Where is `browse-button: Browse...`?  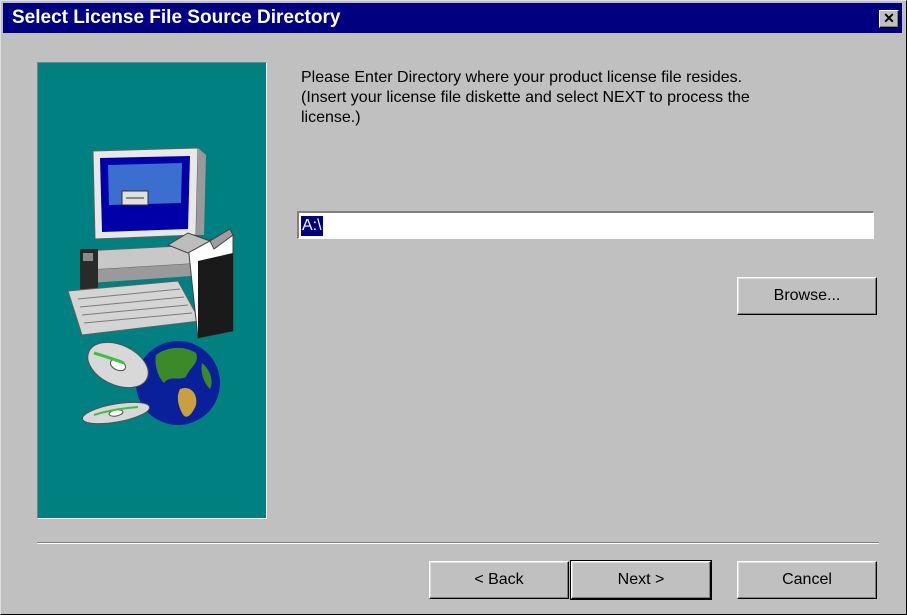
browse-button: Browse... is located at coordinates (807, 296).